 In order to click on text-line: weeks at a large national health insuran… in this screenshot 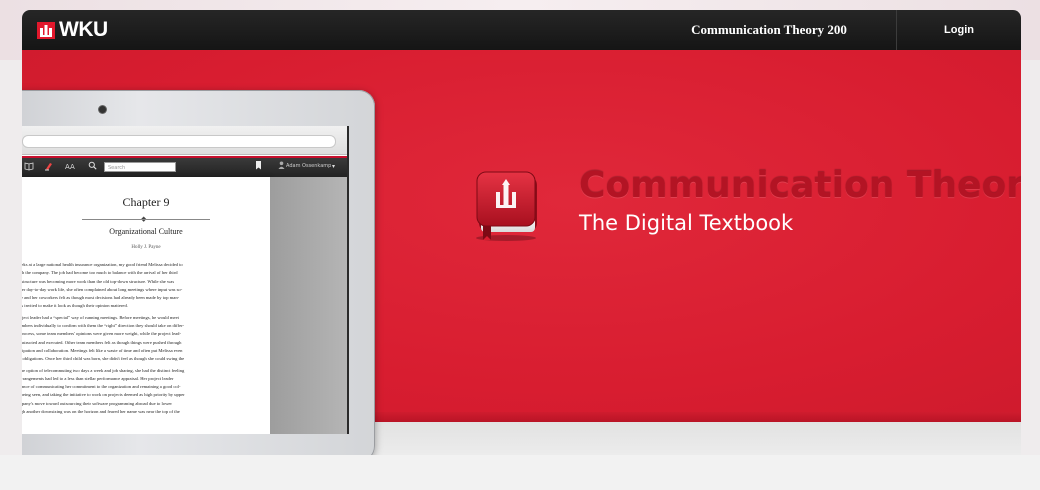, I will do `click(102, 264)`.